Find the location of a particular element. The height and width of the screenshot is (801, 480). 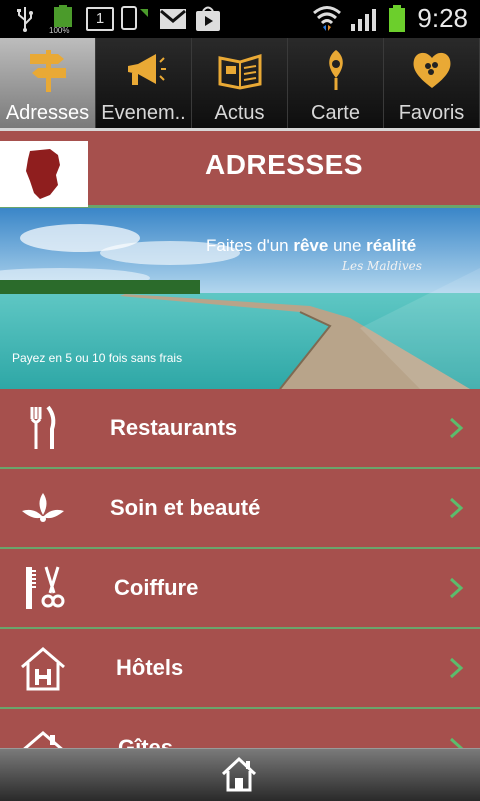

comb-scissors-icon is located at coordinates (45, 587).